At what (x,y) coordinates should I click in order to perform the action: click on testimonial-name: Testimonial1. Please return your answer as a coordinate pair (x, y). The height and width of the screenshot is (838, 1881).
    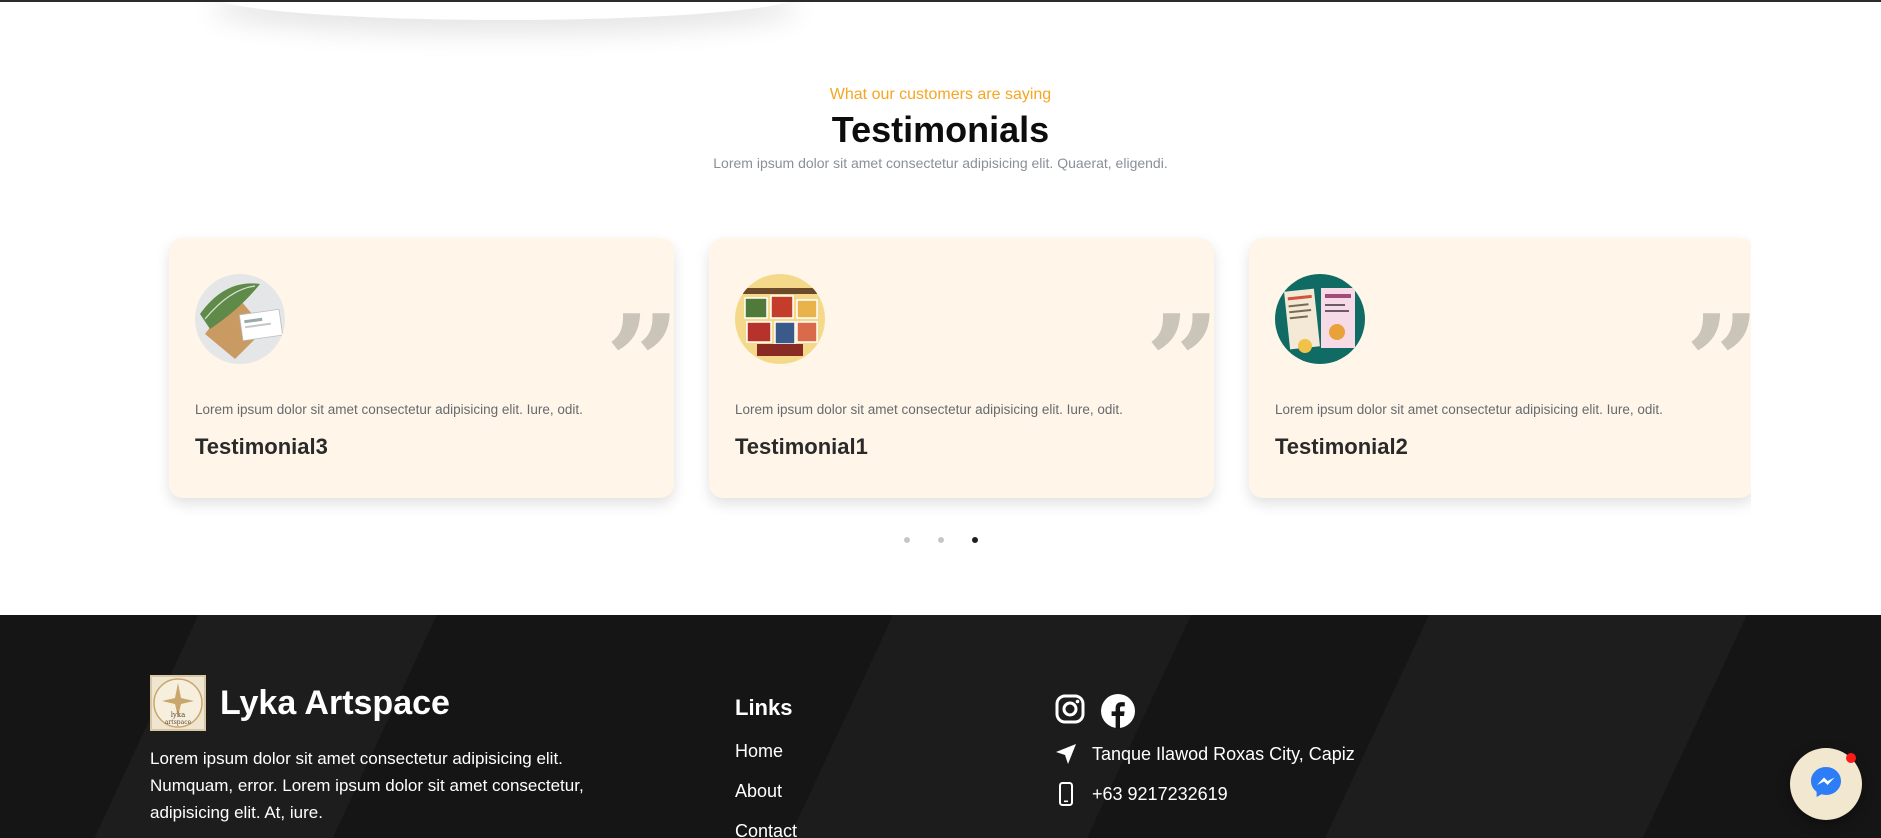
    Looking at the image, I should click on (801, 446).